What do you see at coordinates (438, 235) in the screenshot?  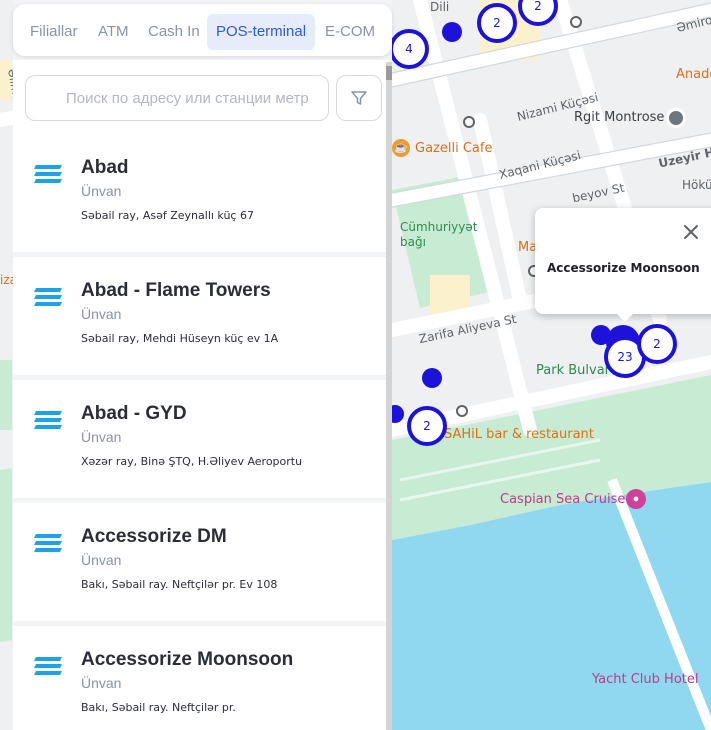 I see `poi-cumhuriyyet: Cümhuriyyət bağı` at bounding box center [438, 235].